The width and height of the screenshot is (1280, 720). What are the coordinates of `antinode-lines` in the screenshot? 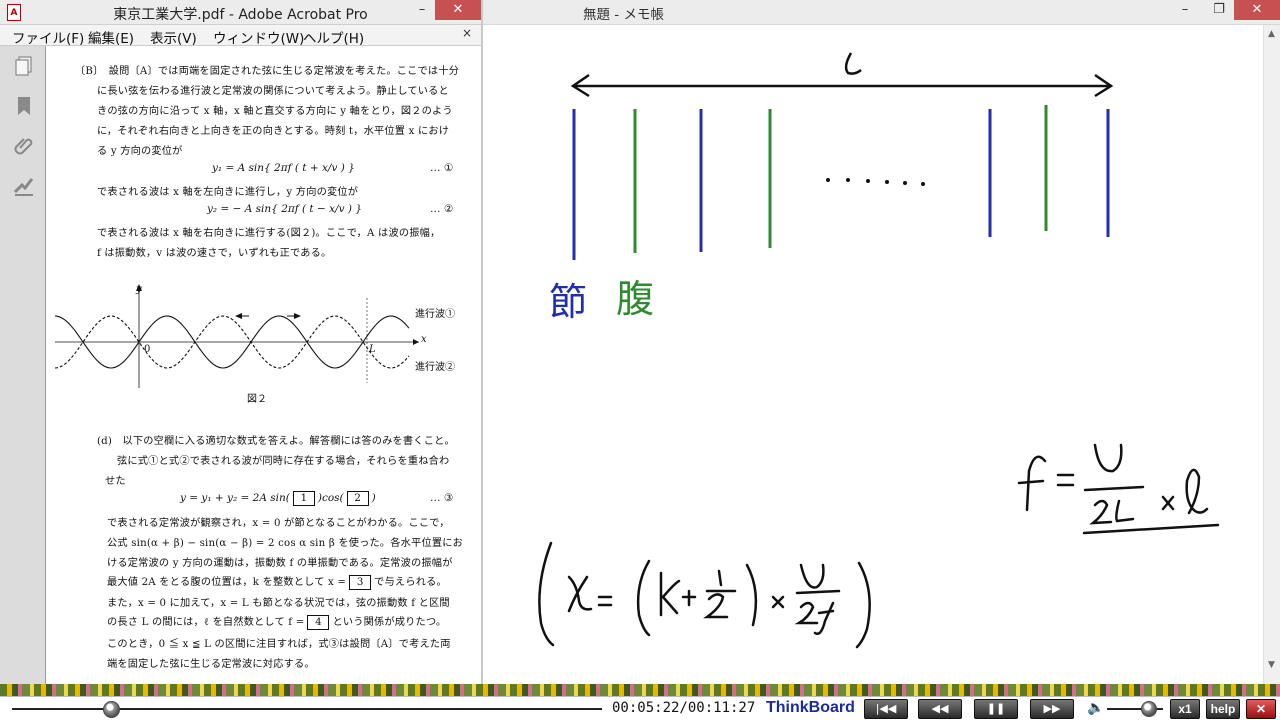 It's located at (840, 179).